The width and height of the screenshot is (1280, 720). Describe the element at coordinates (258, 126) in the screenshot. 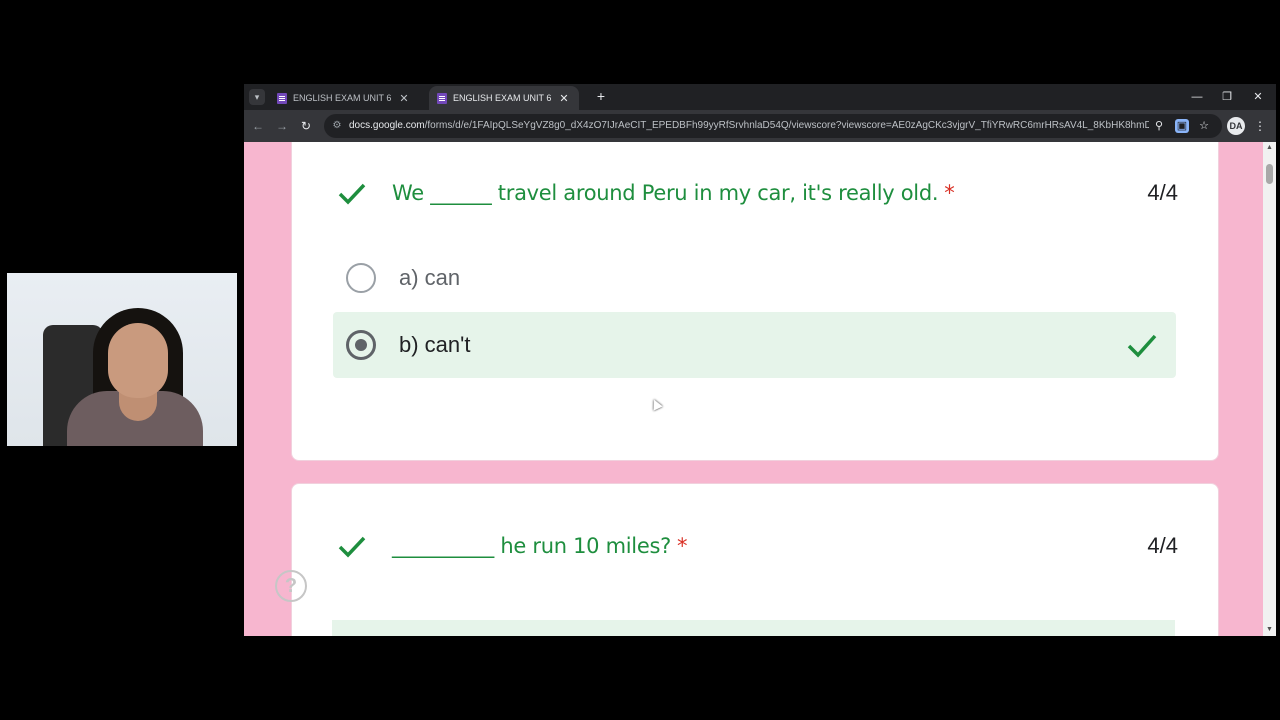

I see `back-button: ←` at that location.